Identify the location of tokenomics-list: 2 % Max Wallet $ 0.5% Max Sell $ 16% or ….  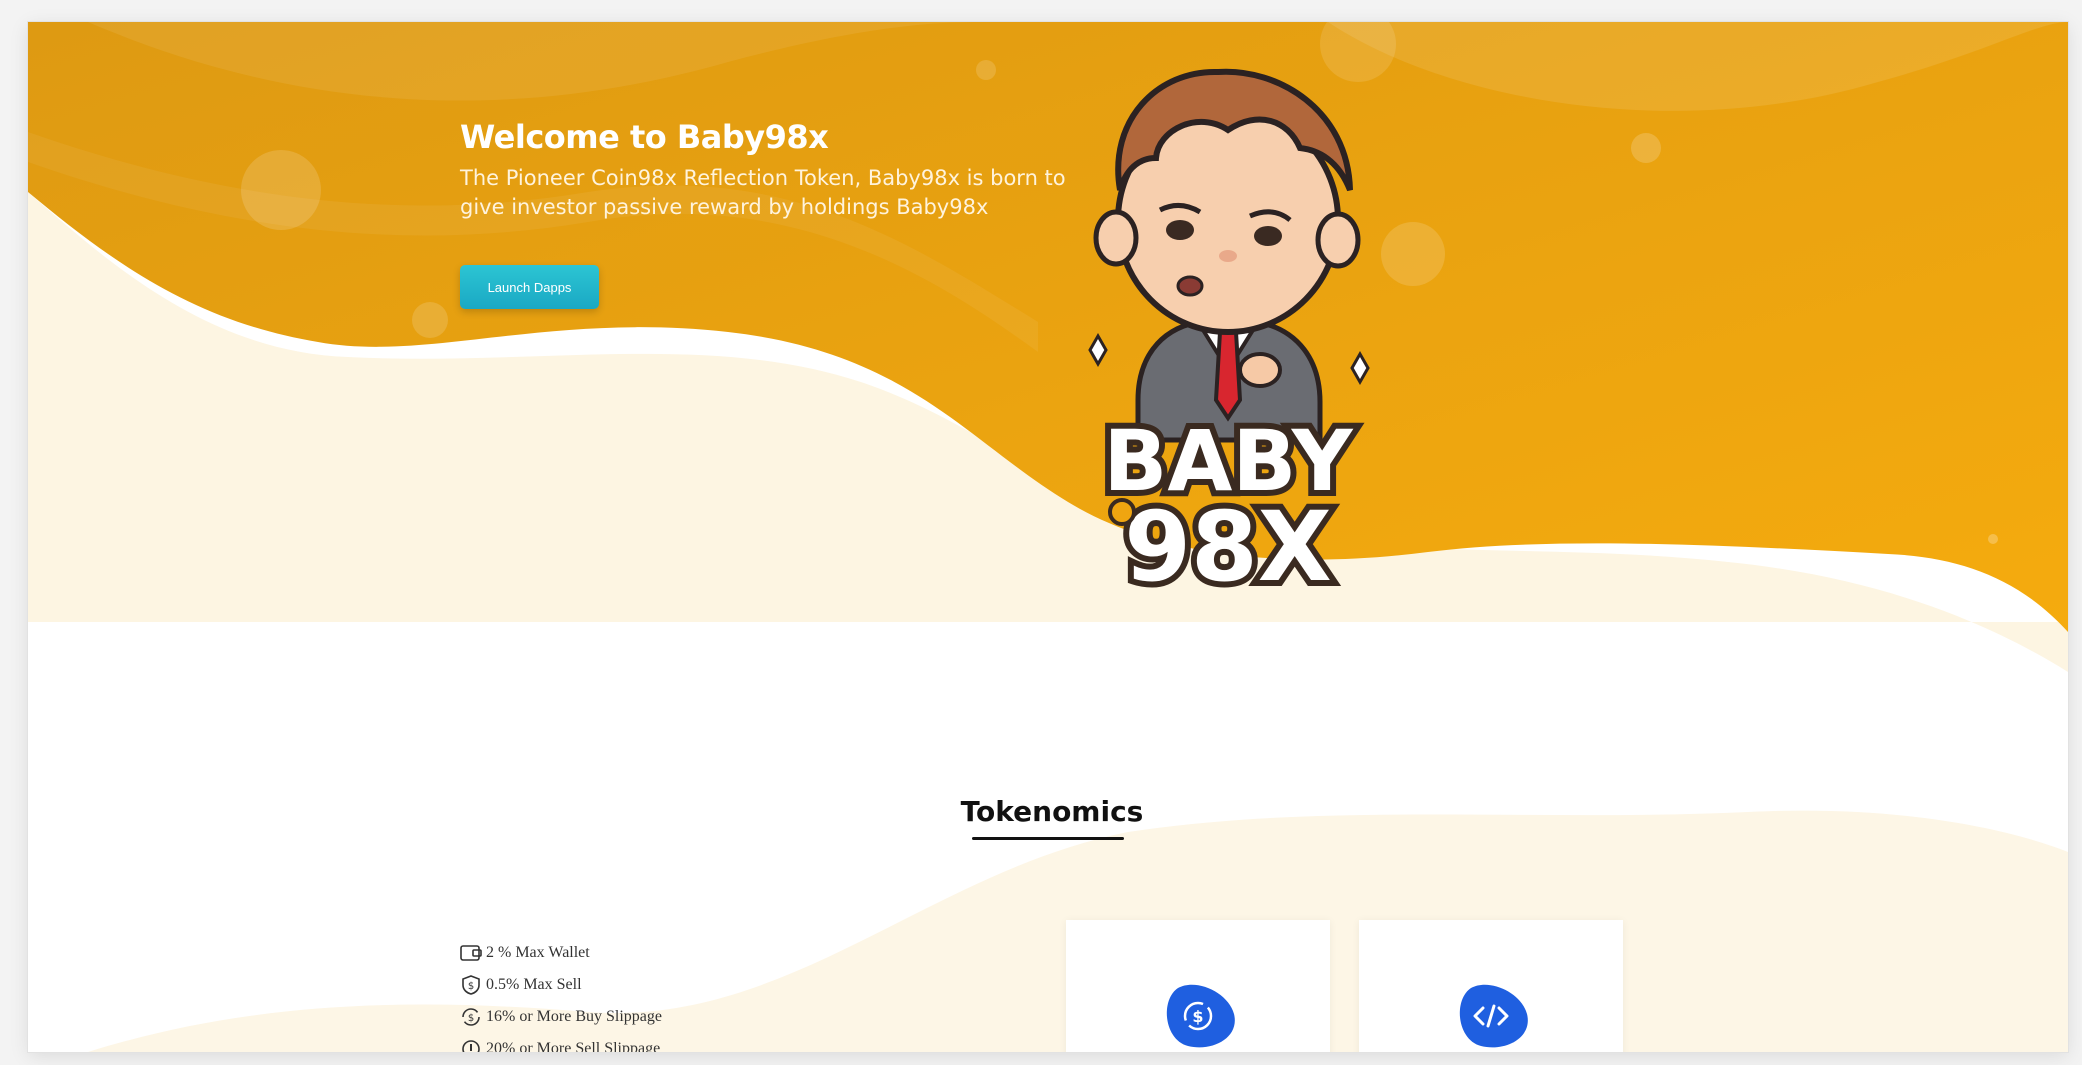
(561, 994).